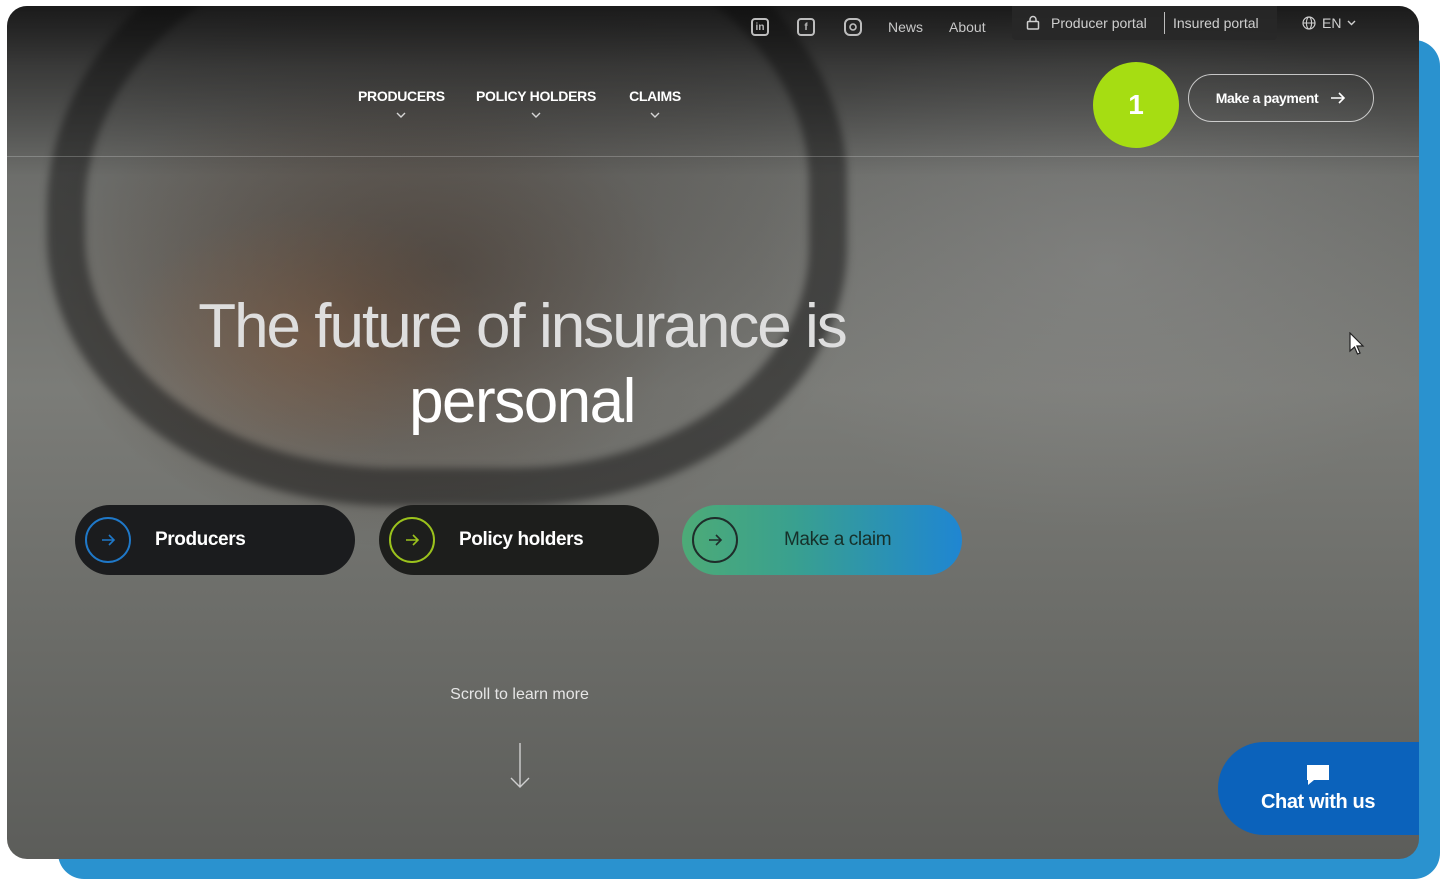 The width and height of the screenshot is (1447, 879). Describe the element at coordinates (1033, 22) in the screenshot. I see `lock-icon` at that location.